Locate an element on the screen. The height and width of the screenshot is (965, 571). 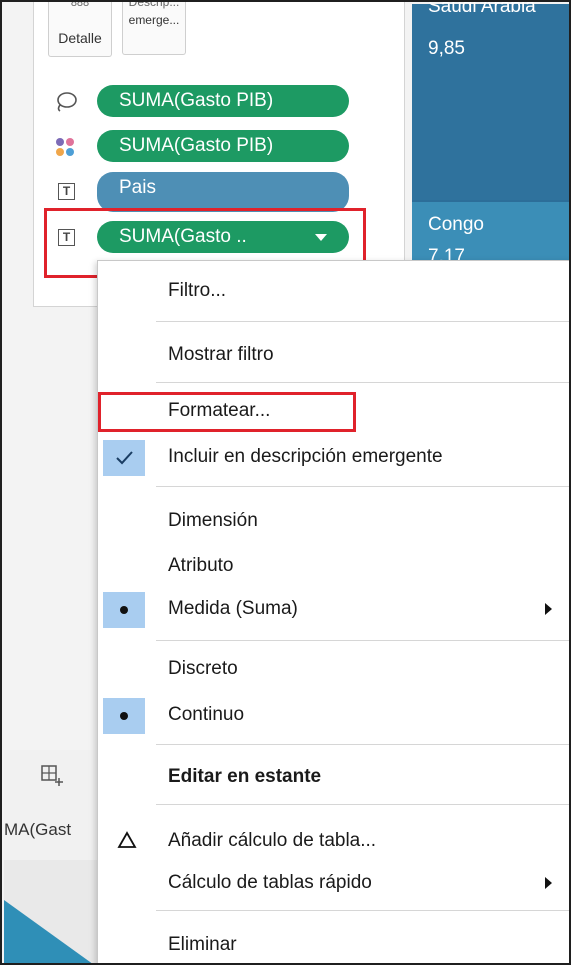
pill-suma-gasto-pib-2: SUMA(Gasto PIB) is located at coordinates (223, 146).